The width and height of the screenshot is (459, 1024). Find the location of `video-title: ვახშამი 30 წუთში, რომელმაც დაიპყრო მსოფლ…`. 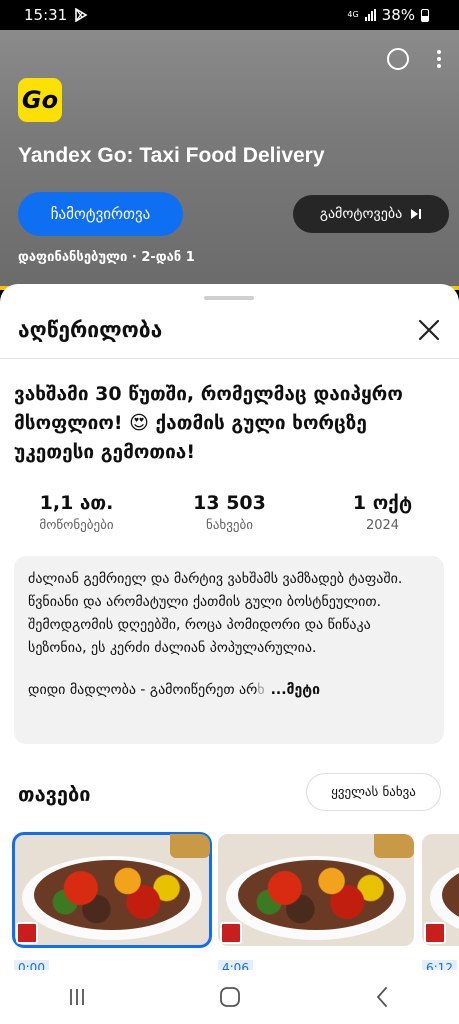

video-title: ვახშამი 30 წუთში, რომელმაც დაიპყრო მსოფლ… is located at coordinates (208, 423).